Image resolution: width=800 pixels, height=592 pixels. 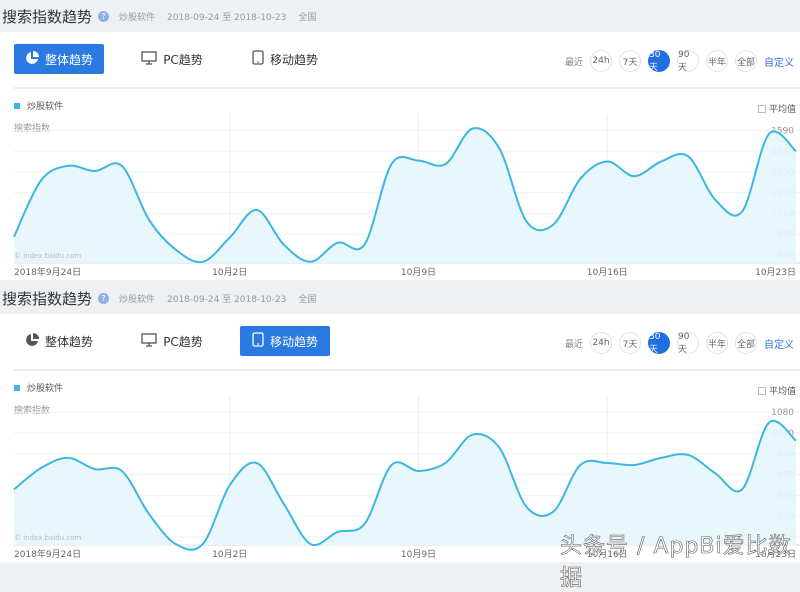 What do you see at coordinates (676, 563) in the screenshot?
I see `overlay-watermark: 头条号 / AppBi爱比数据` at bounding box center [676, 563].